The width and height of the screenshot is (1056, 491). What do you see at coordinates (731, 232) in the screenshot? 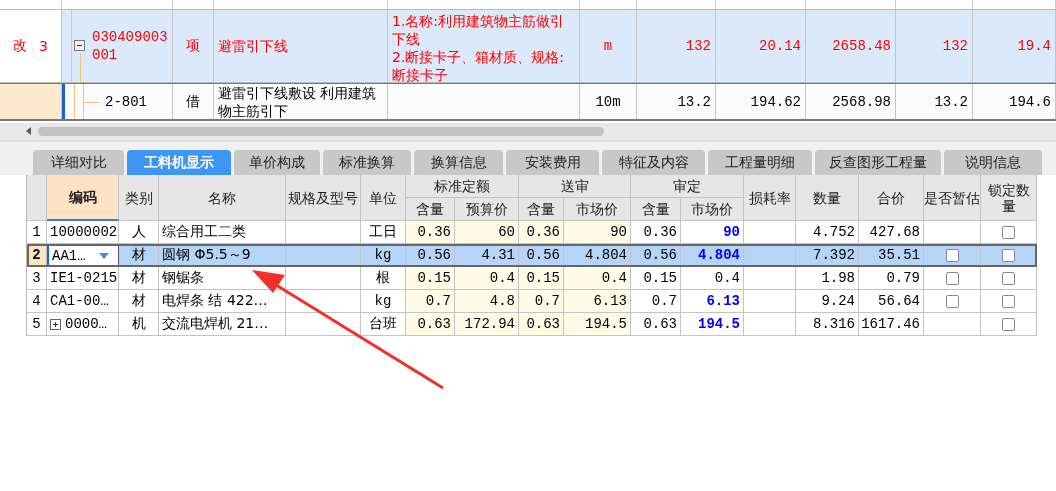
I see `value-cell: 90` at bounding box center [731, 232].